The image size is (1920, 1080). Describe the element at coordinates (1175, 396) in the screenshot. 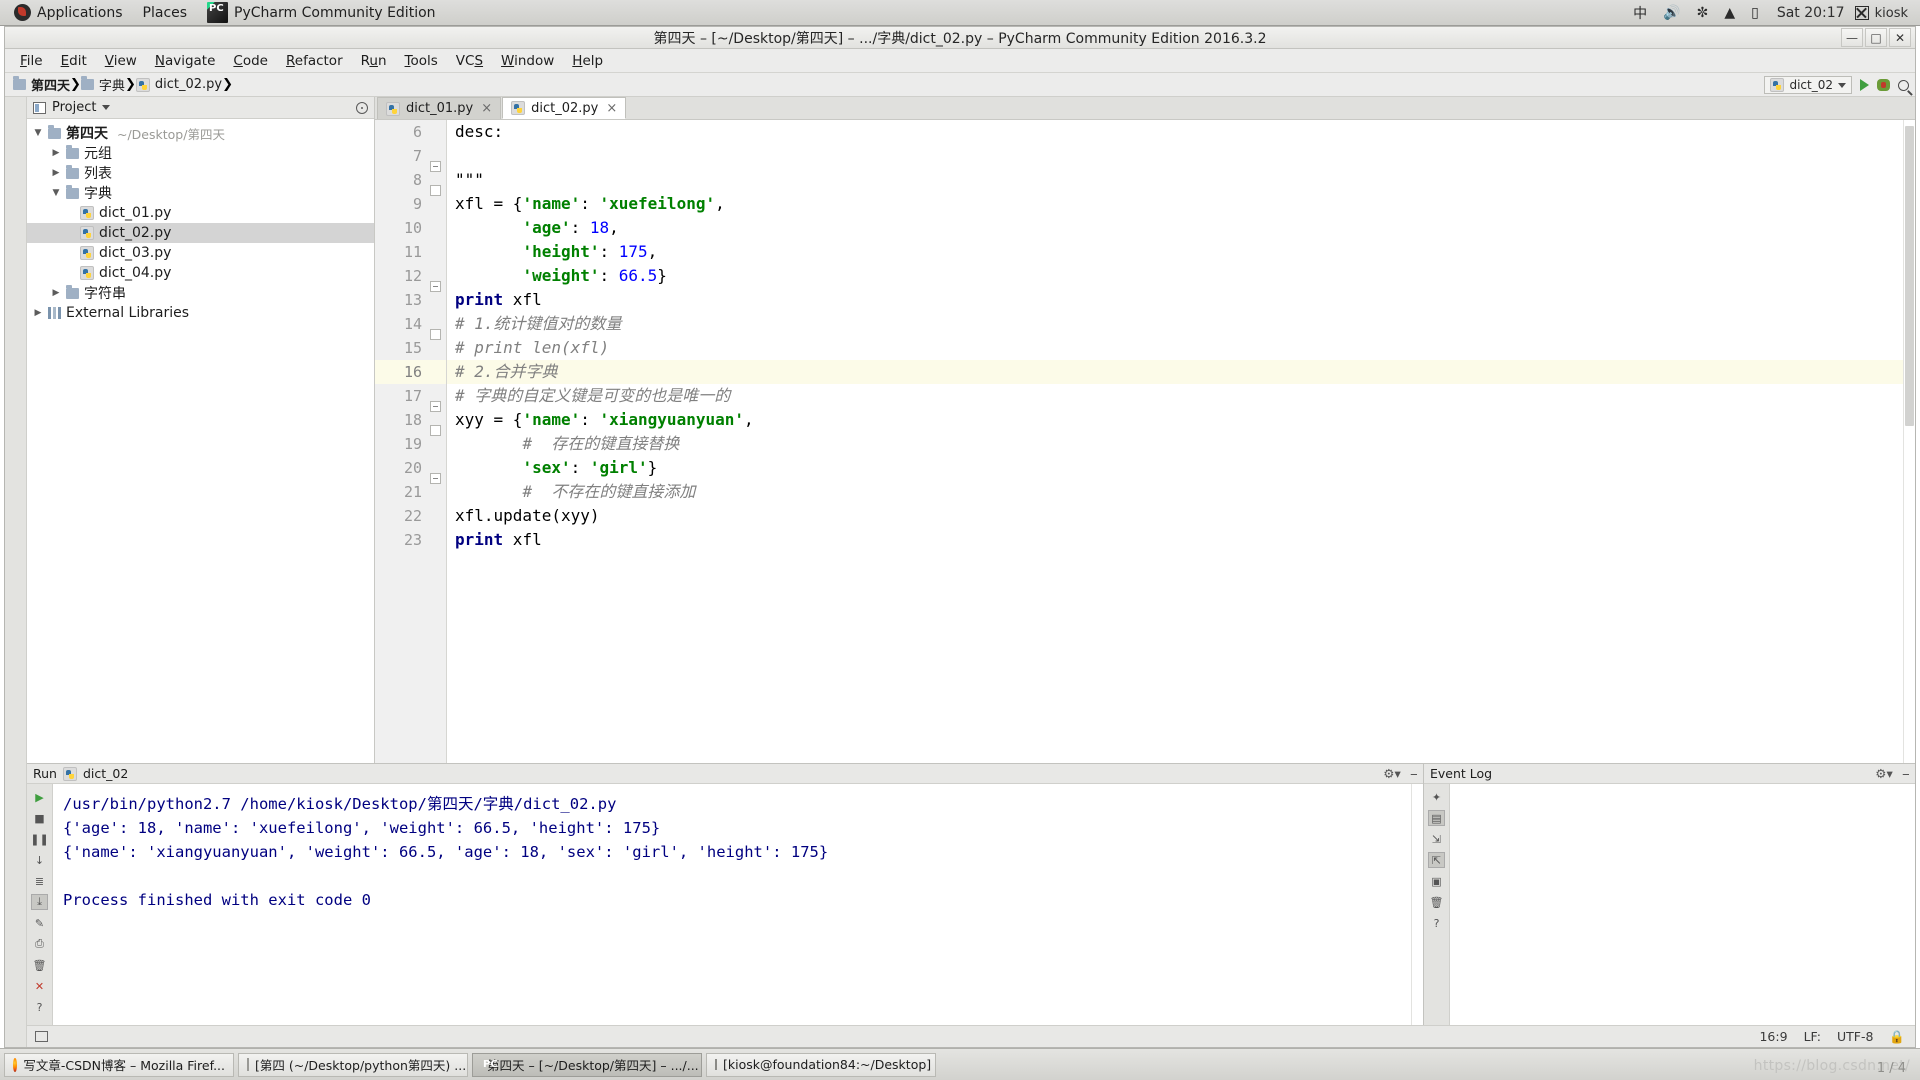

I see `code-line: # 字典的自定义键是可变的也是唯一的` at that location.